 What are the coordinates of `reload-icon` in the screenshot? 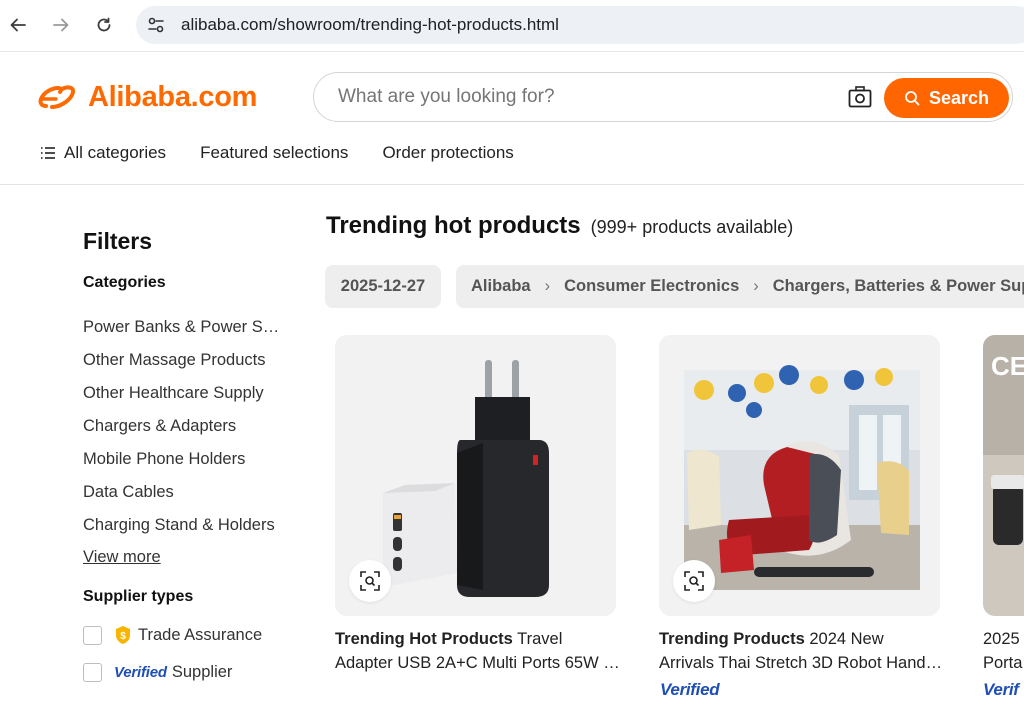 It's located at (104, 25).